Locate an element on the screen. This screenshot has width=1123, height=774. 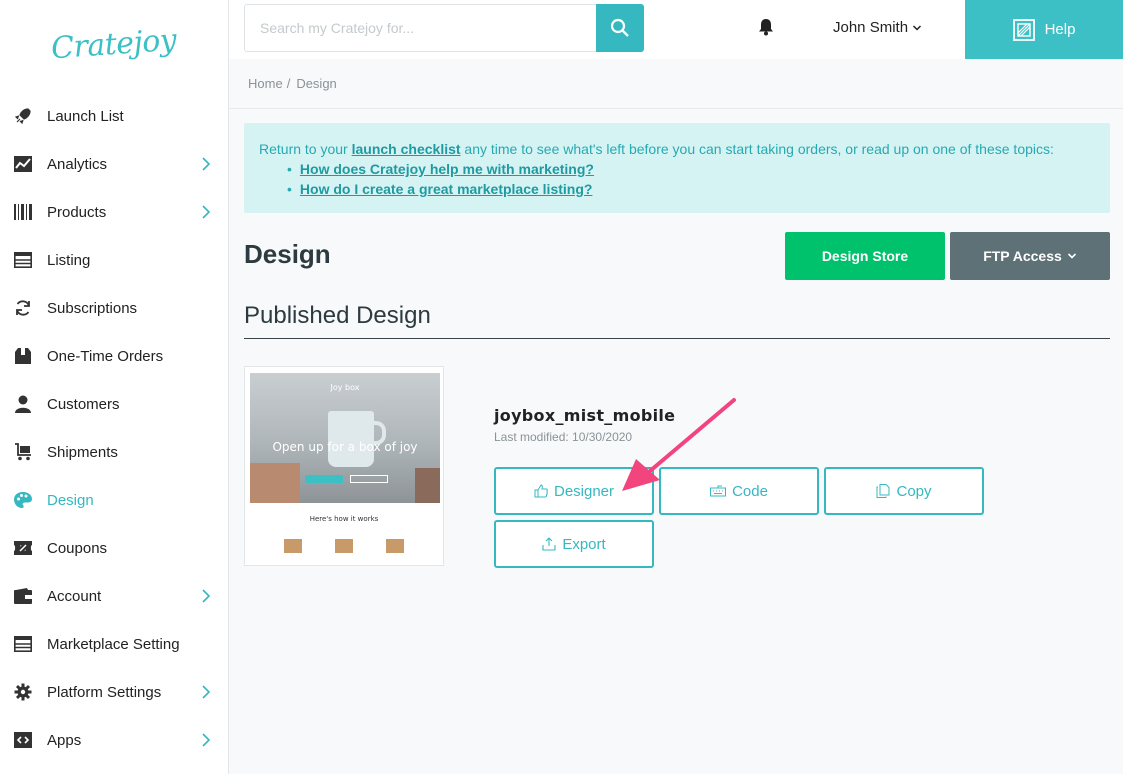
code-button: Code is located at coordinates (739, 491).